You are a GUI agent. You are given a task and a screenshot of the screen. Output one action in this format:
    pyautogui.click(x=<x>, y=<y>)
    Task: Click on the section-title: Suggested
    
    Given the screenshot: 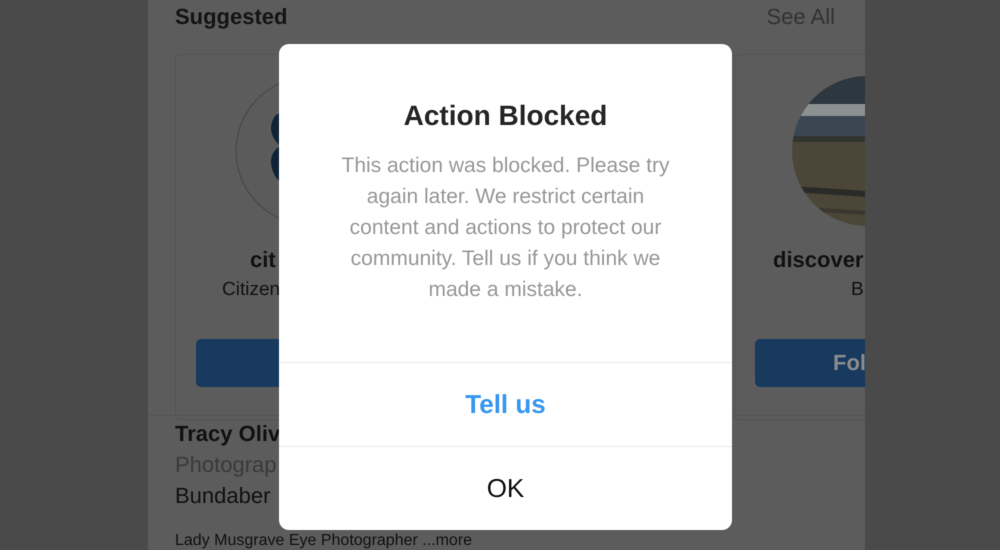 What is the action you would take?
    pyautogui.click(x=231, y=17)
    